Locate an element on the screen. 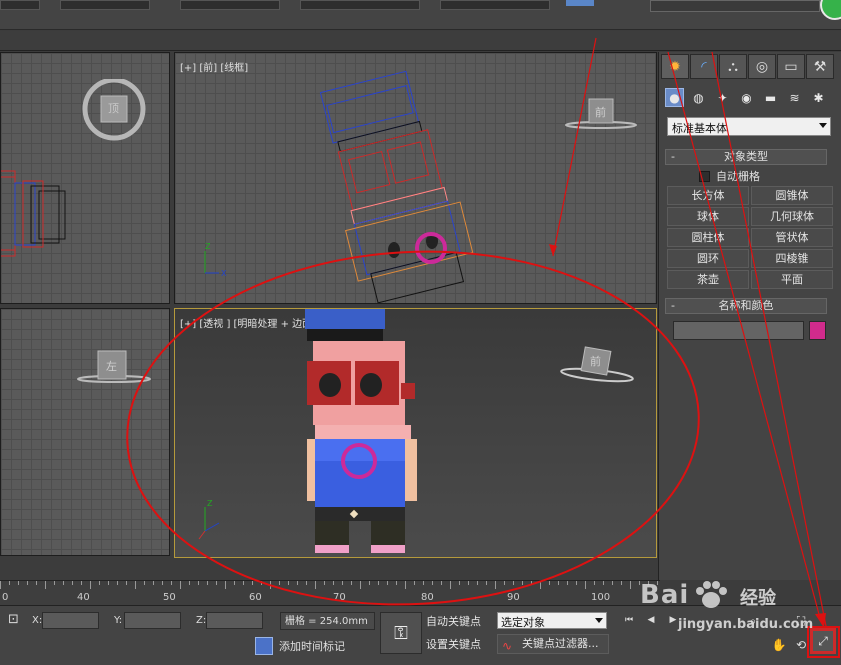 Image resolution: width=841 pixels, height=665 pixels. utilities-tab: ⚒ is located at coordinates (820, 66).